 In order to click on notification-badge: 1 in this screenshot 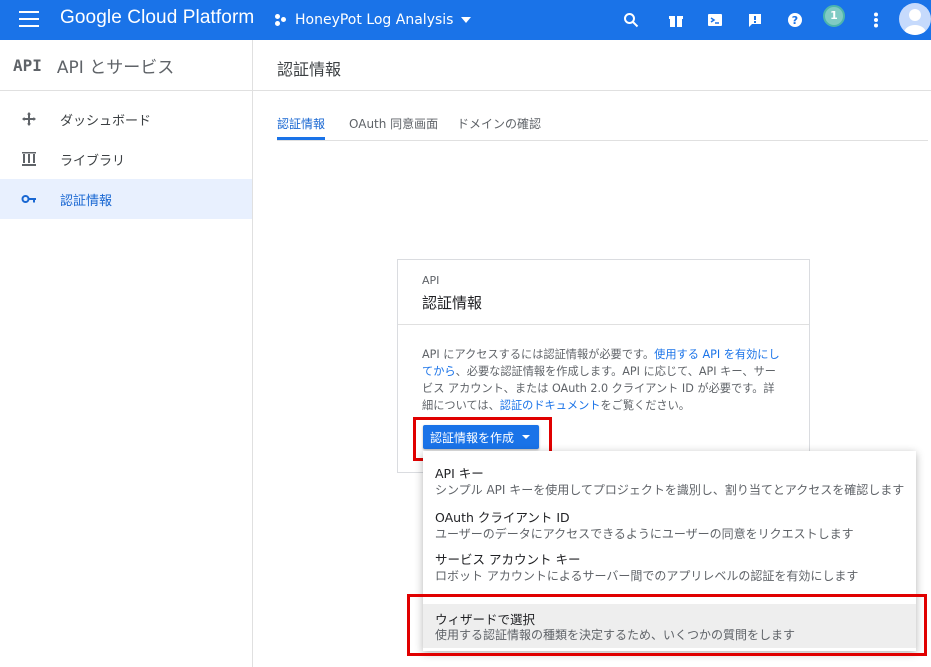, I will do `click(834, 16)`.